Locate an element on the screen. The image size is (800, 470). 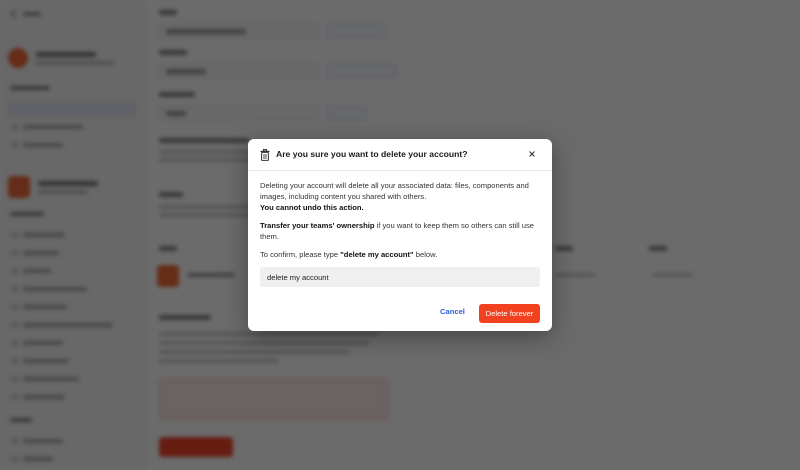
transfer-ownership-text: Transfer your teams' ownership is located at coordinates (317, 225).